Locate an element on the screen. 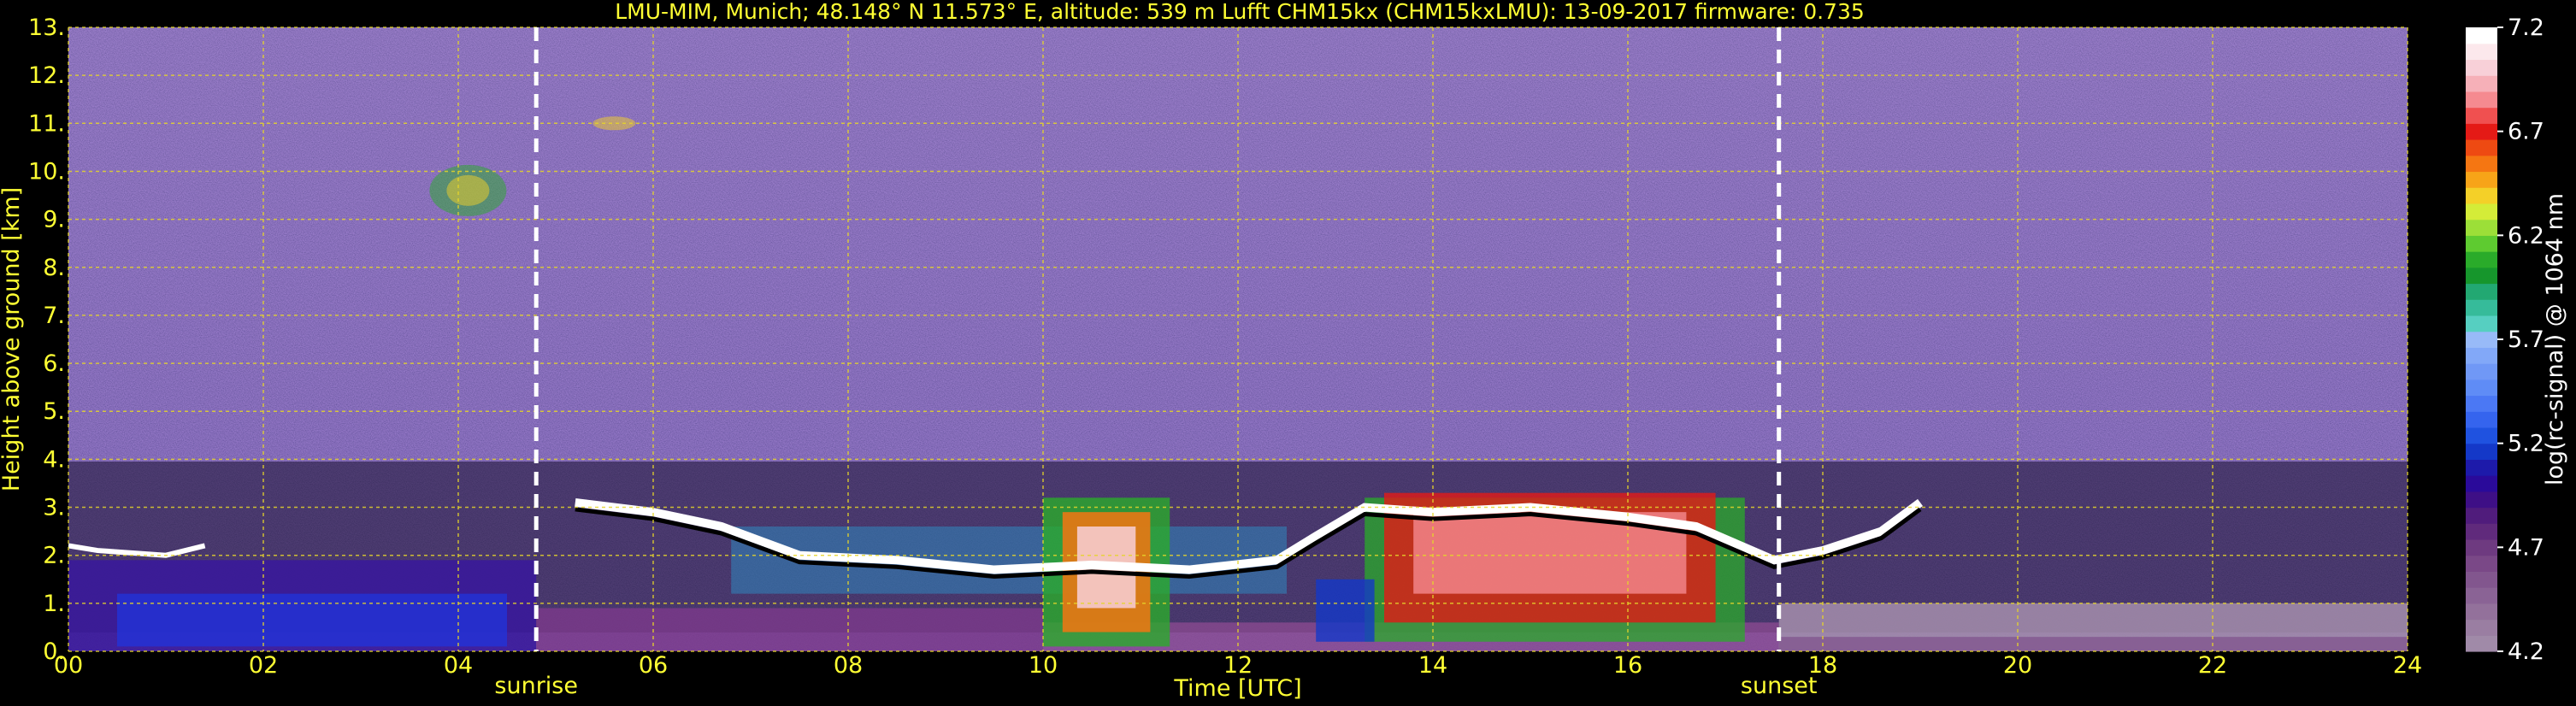  x-tick-label: 14 is located at coordinates (1432, 665).